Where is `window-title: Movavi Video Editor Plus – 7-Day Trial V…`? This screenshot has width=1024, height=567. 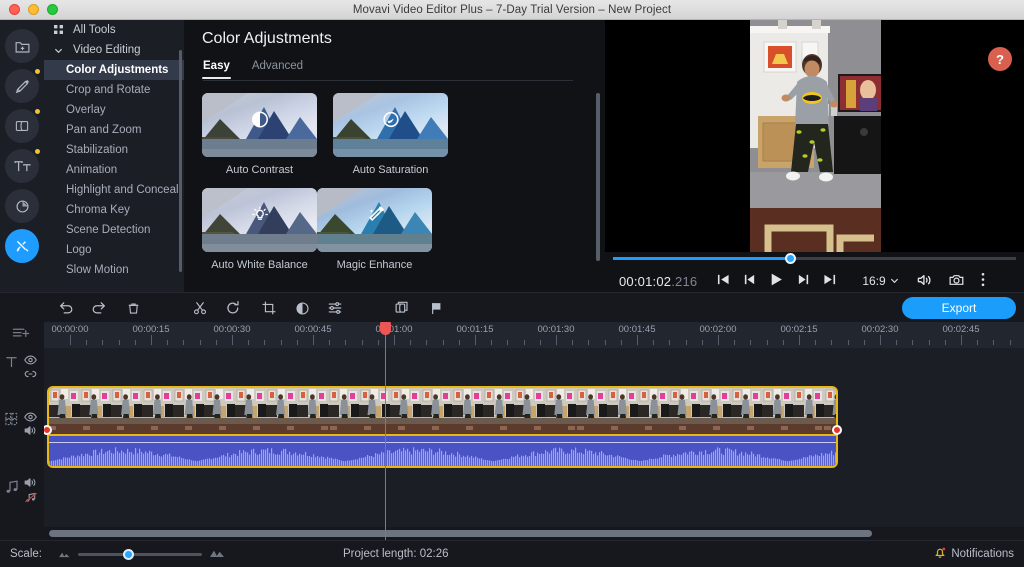 window-title: Movavi Video Editor Plus – 7-Day Trial V… is located at coordinates (512, 9).